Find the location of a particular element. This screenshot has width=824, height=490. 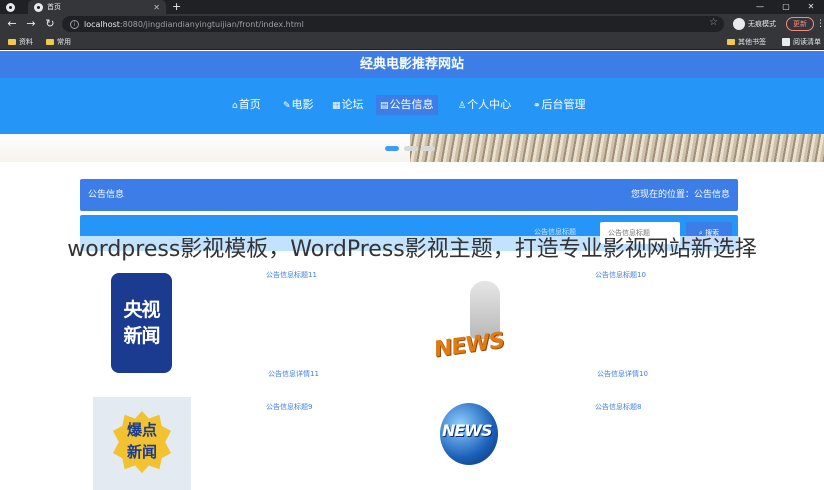

reading-list-icon is located at coordinates (786, 42).